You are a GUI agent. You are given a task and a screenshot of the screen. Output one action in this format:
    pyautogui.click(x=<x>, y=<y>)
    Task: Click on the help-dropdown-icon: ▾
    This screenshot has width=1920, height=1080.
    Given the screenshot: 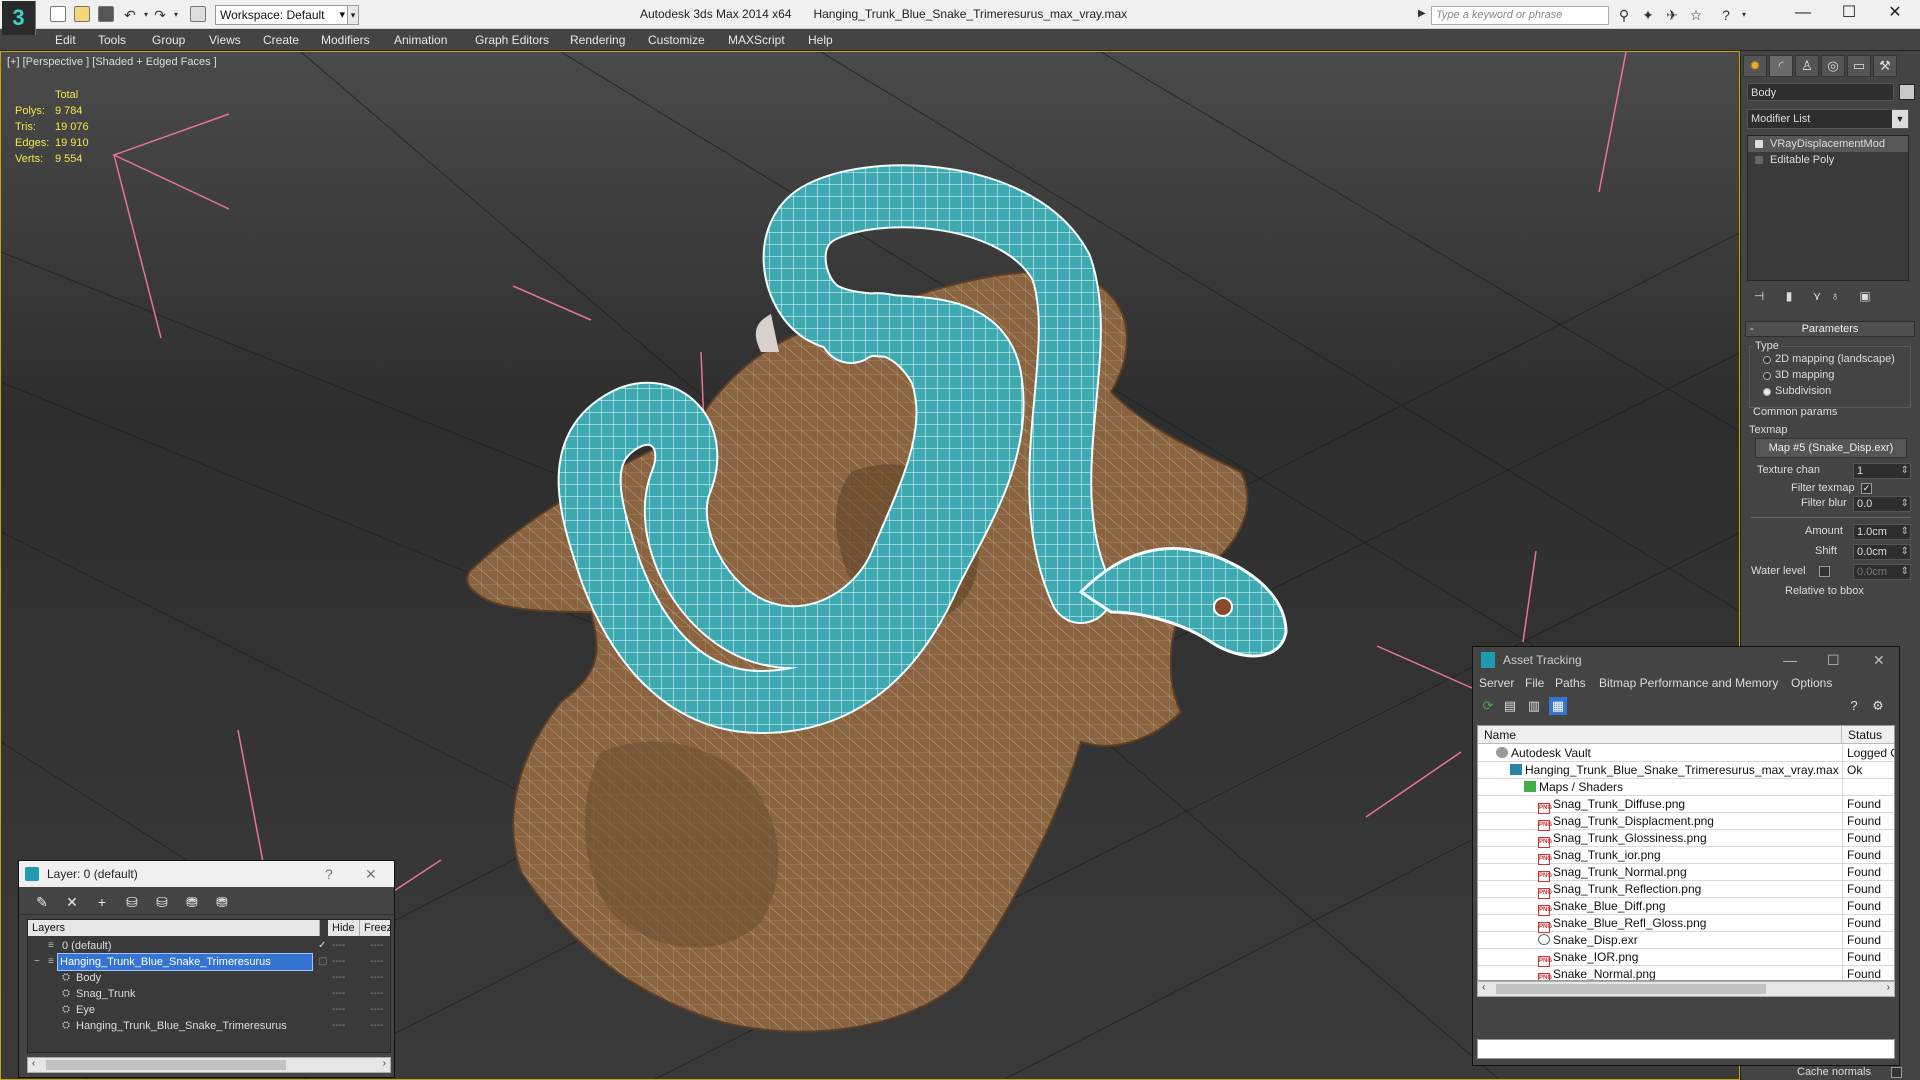 What is the action you would take?
    pyautogui.click(x=1744, y=15)
    